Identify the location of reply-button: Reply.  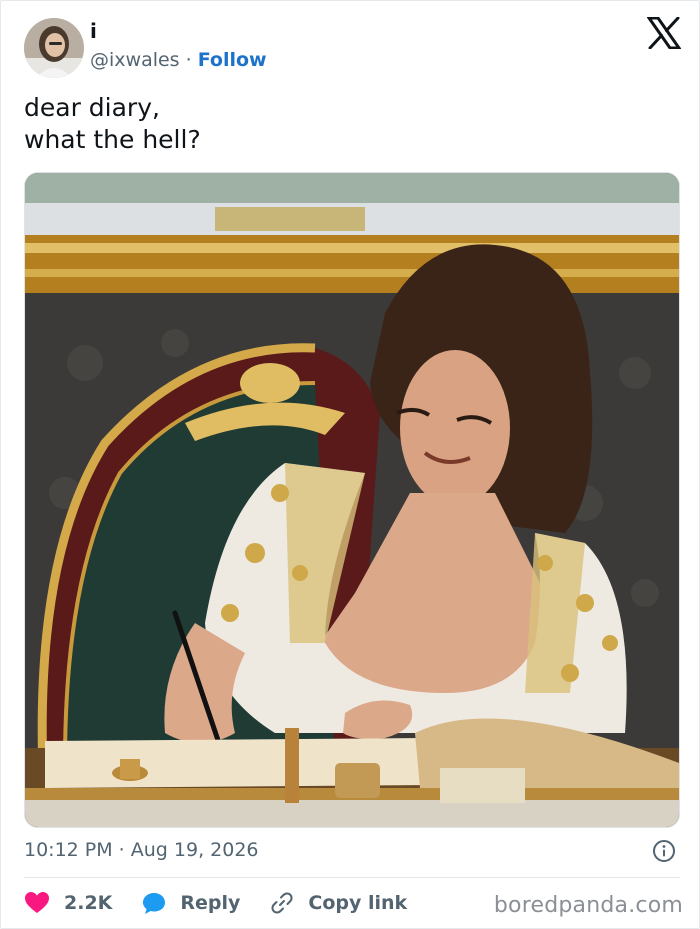
(191, 903).